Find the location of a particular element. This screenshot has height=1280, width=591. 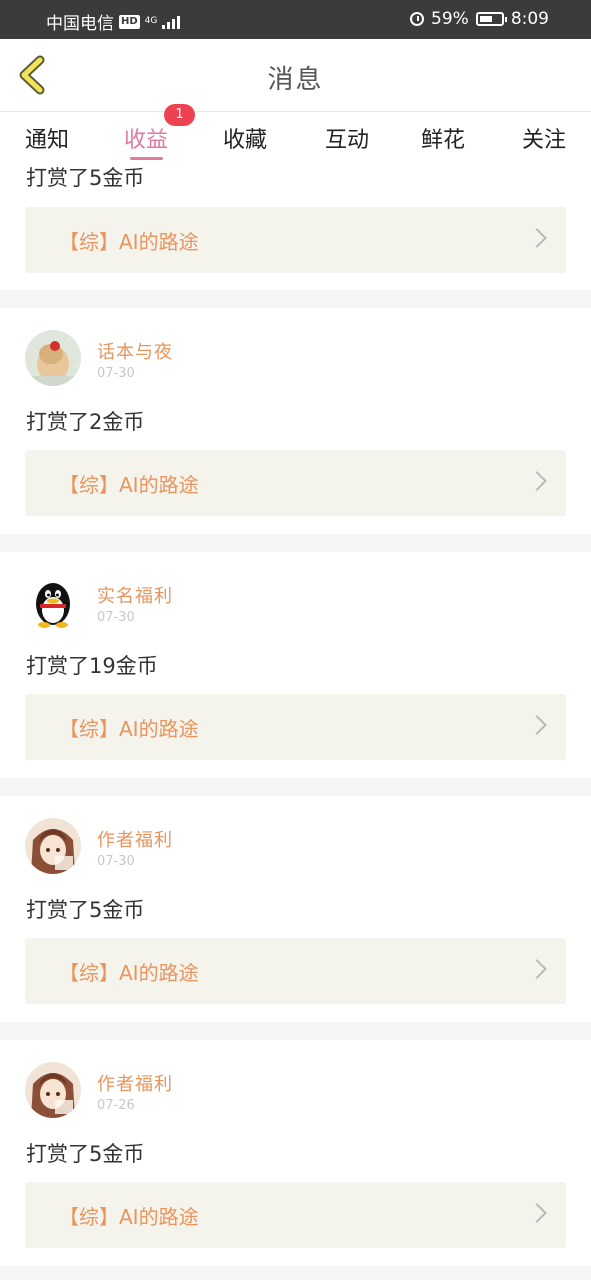

user-name: 实名福利 is located at coordinates (135, 596).